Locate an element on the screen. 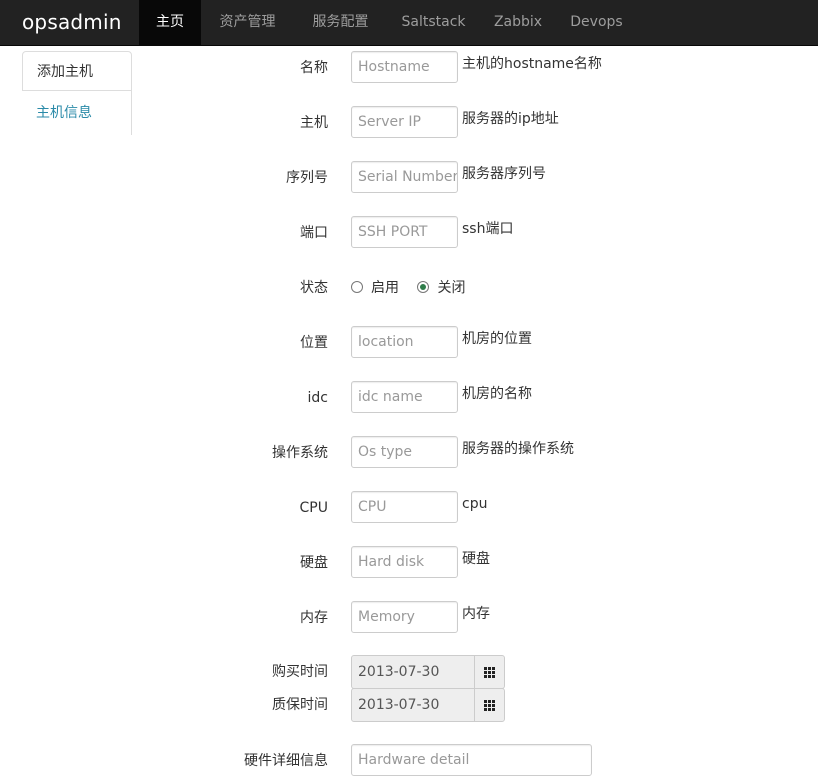 Image resolution: width=818 pixels, height=778 pixels. disk-label: 硬盘 is located at coordinates (314, 563).